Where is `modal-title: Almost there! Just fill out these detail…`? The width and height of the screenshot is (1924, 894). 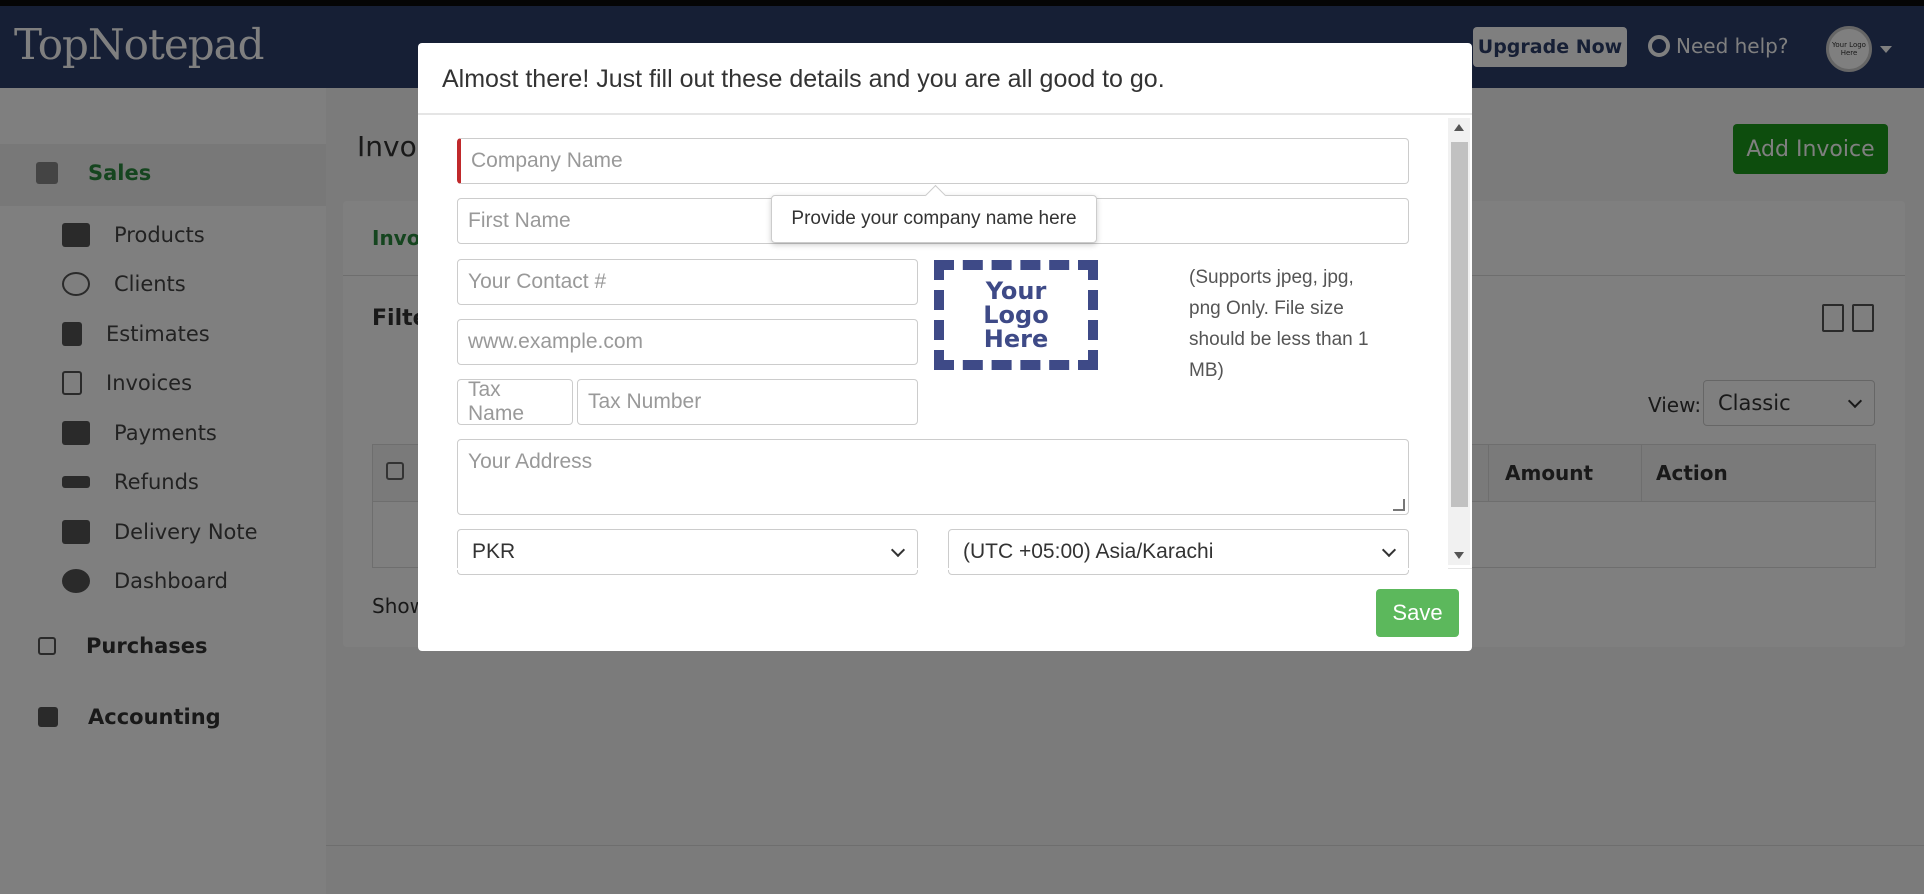 modal-title: Almost there! Just fill out these detail… is located at coordinates (803, 79).